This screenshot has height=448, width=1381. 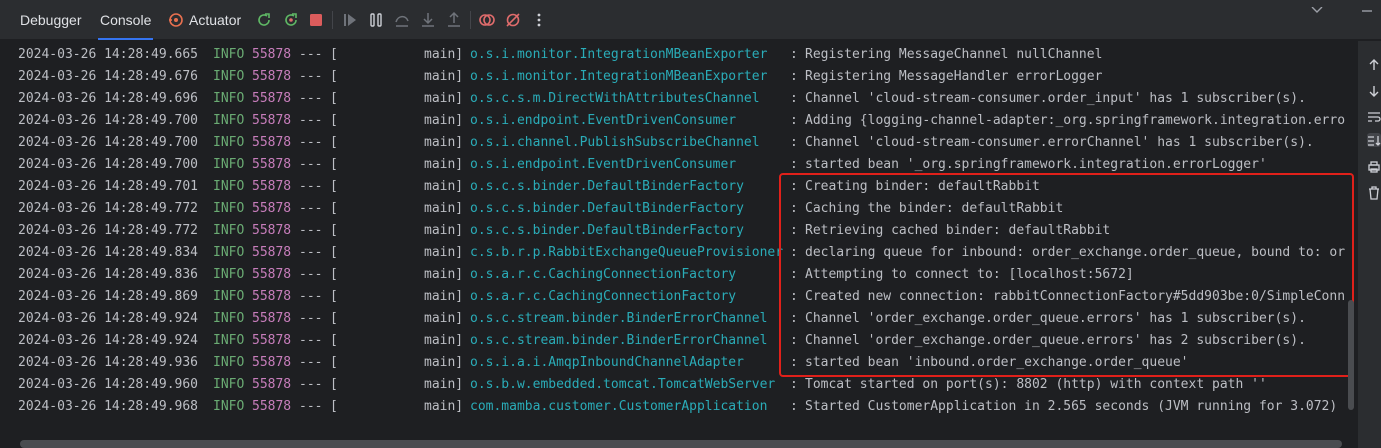 I want to click on more-options-icon, so click(x=539, y=20).